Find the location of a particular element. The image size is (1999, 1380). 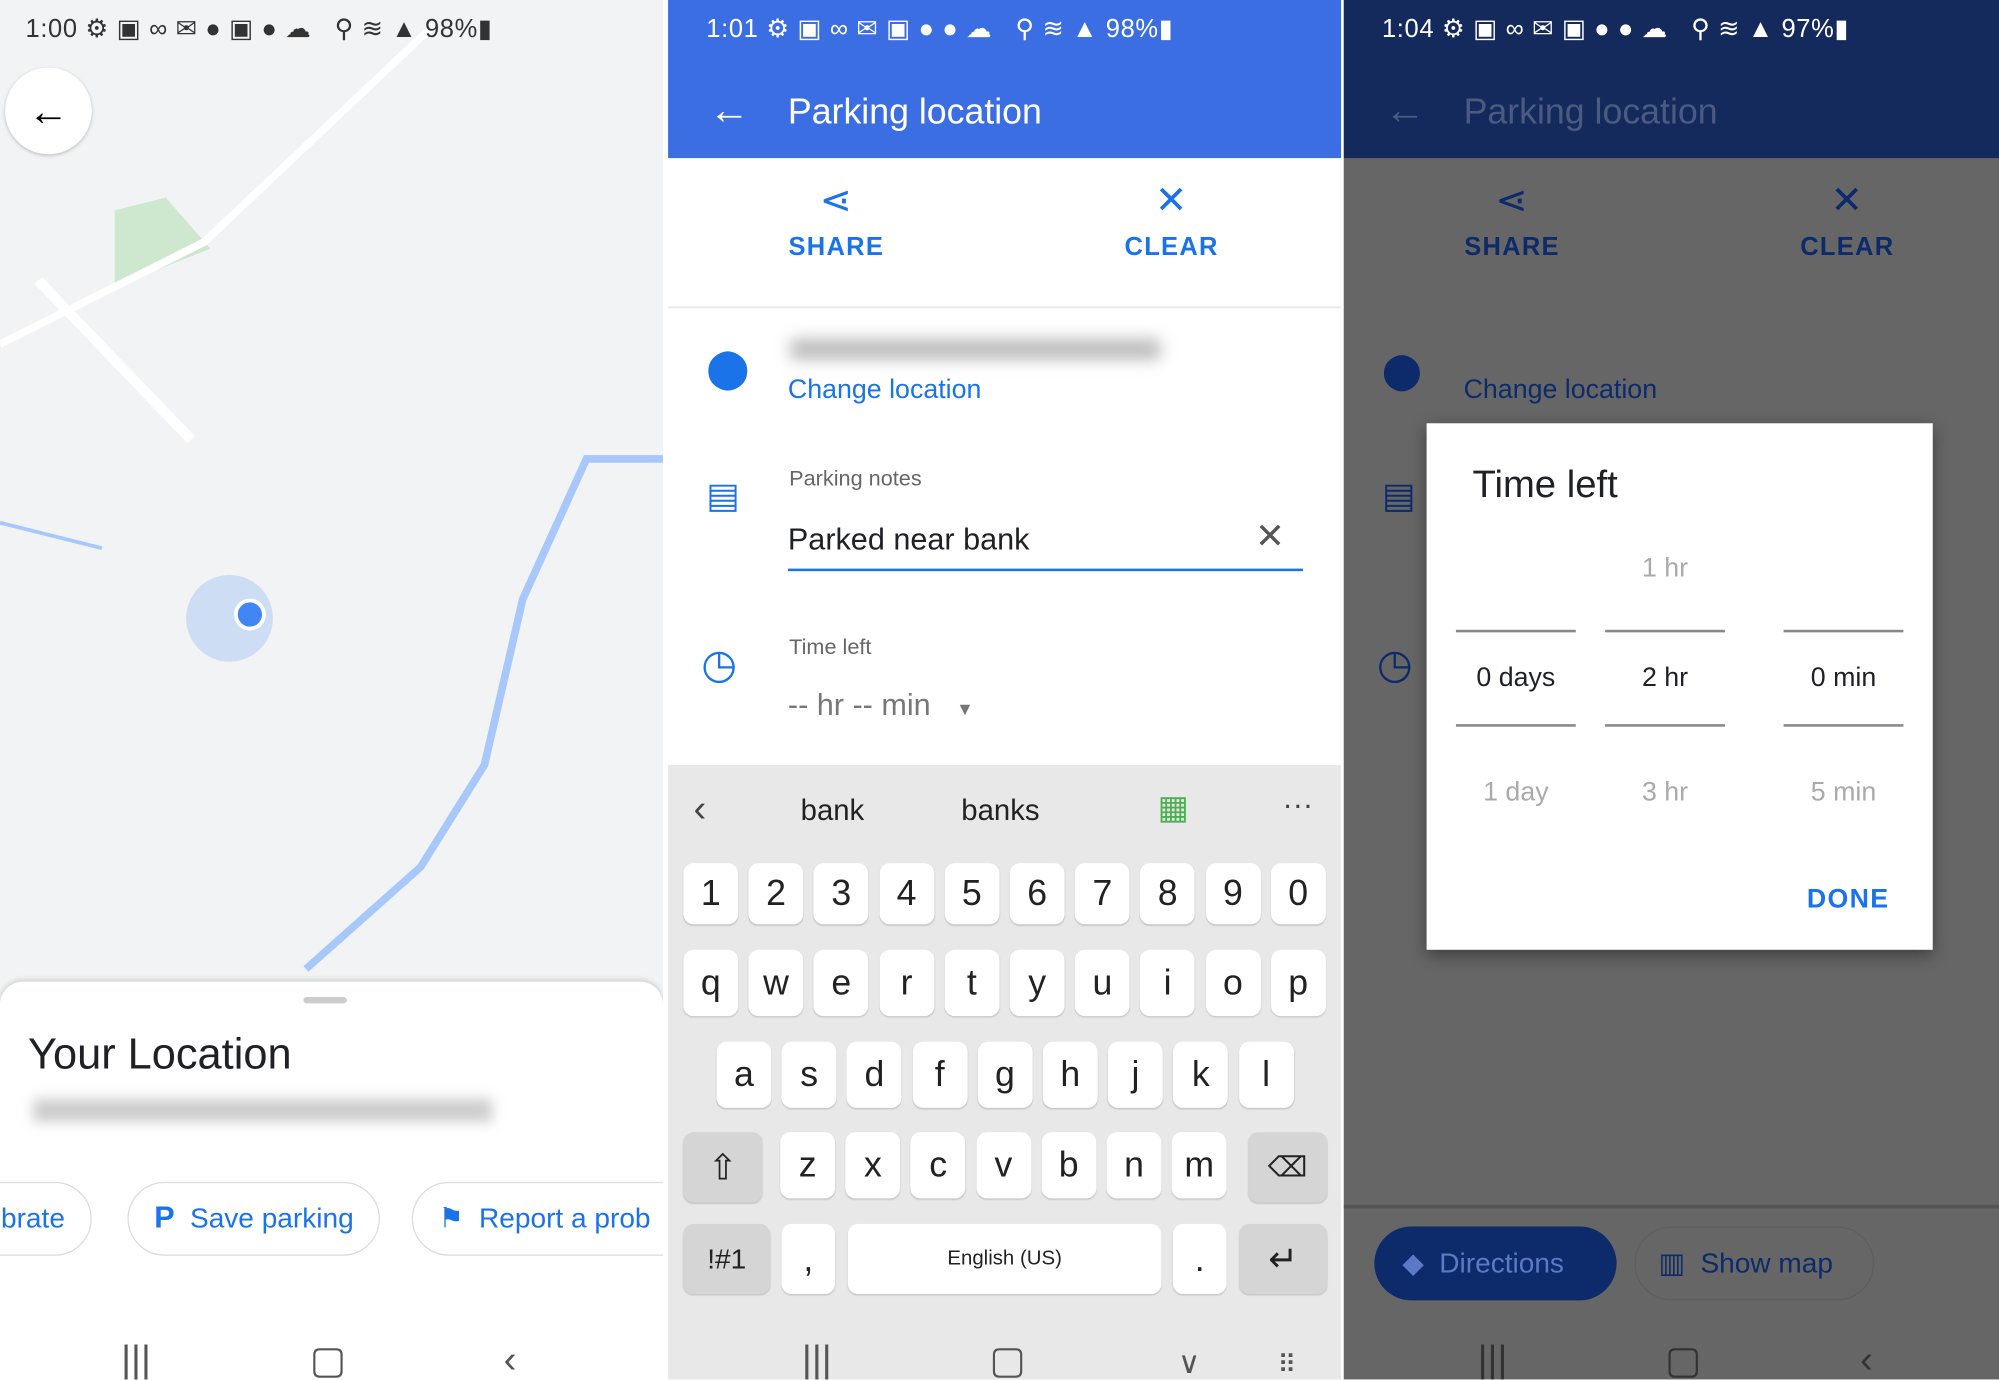

key-d: d is located at coordinates (874, 1074).